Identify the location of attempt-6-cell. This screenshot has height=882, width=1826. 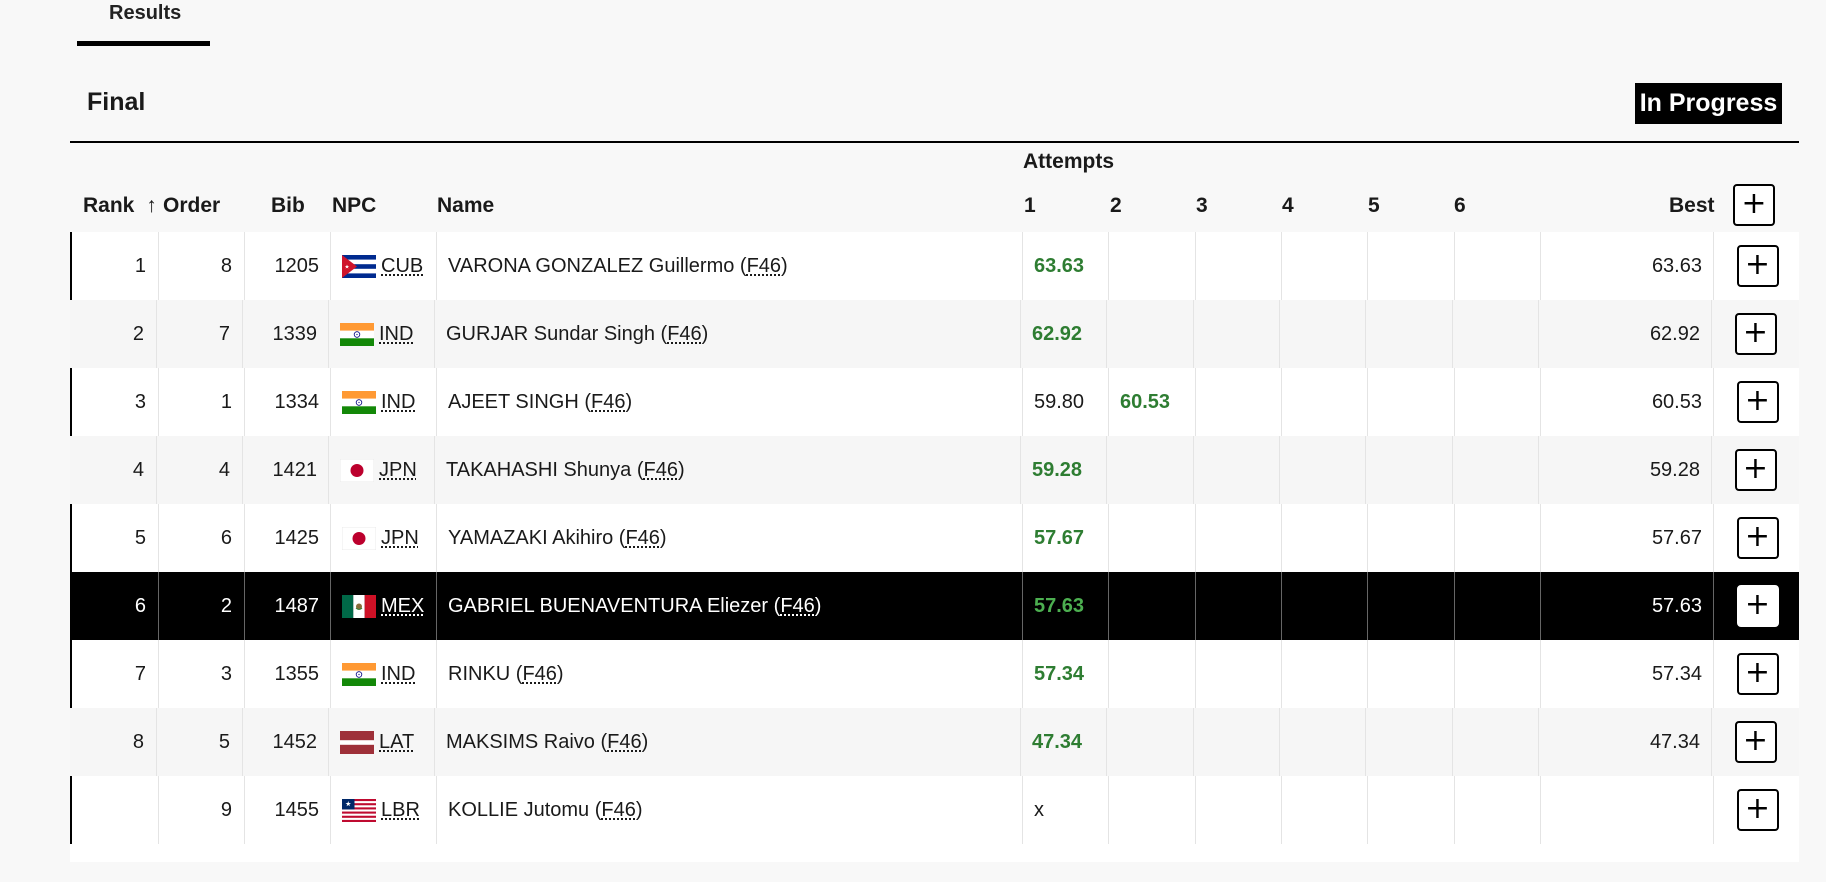
(1496, 334).